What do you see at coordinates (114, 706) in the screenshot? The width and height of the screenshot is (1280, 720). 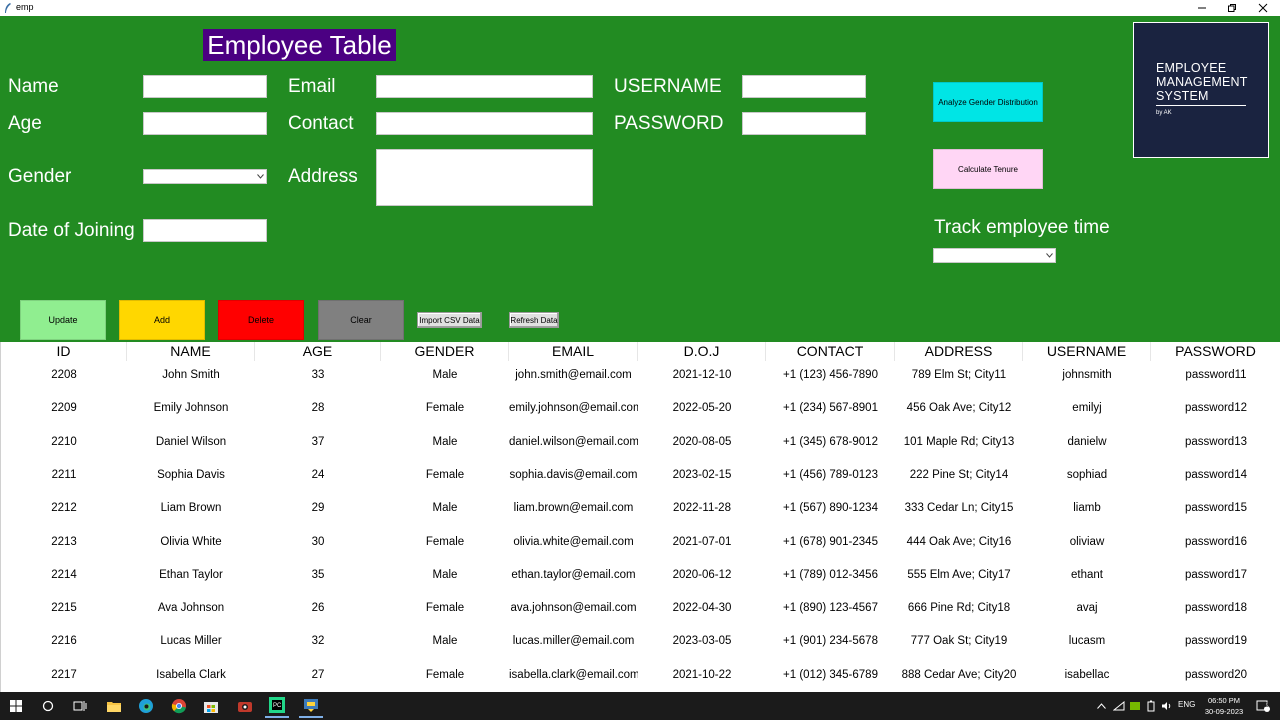 I see `file-explorer-icon` at bounding box center [114, 706].